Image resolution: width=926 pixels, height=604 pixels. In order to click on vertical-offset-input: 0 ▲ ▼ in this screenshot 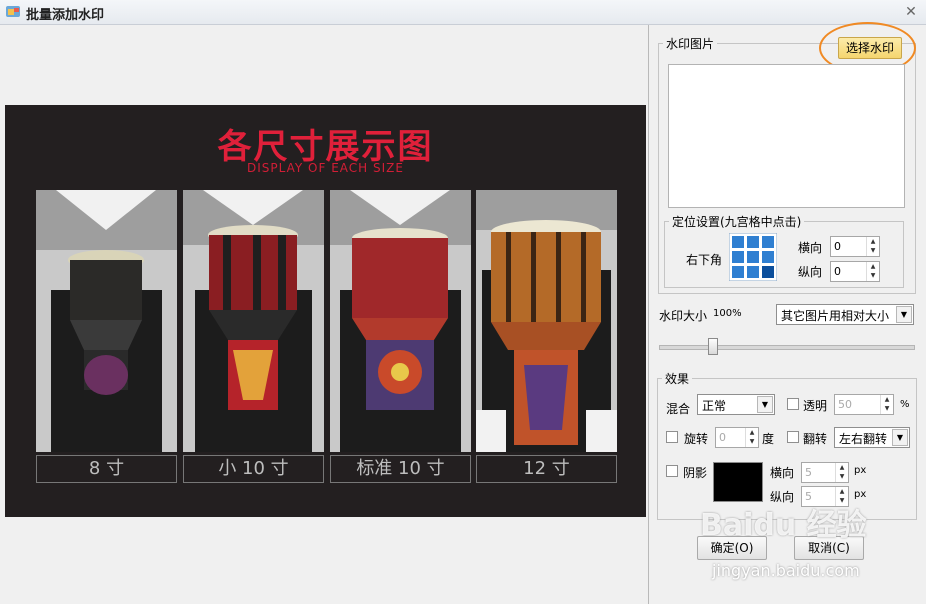, I will do `click(855, 271)`.